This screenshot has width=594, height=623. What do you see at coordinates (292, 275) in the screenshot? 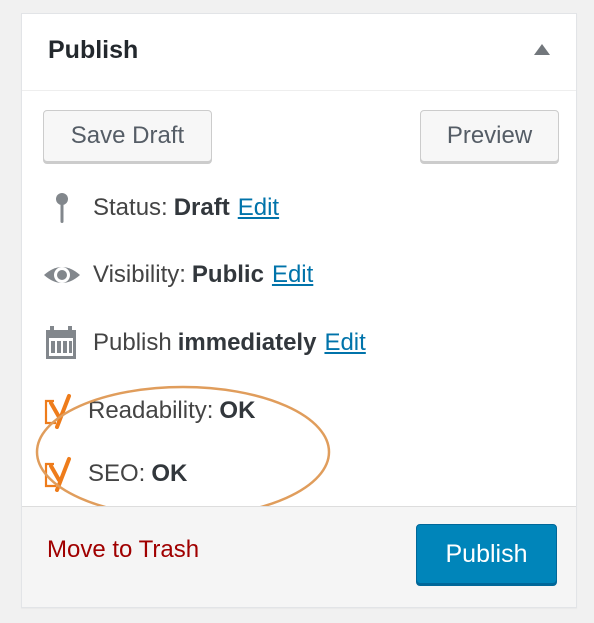
I see `edit-visibility-link: Edit` at bounding box center [292, 275].